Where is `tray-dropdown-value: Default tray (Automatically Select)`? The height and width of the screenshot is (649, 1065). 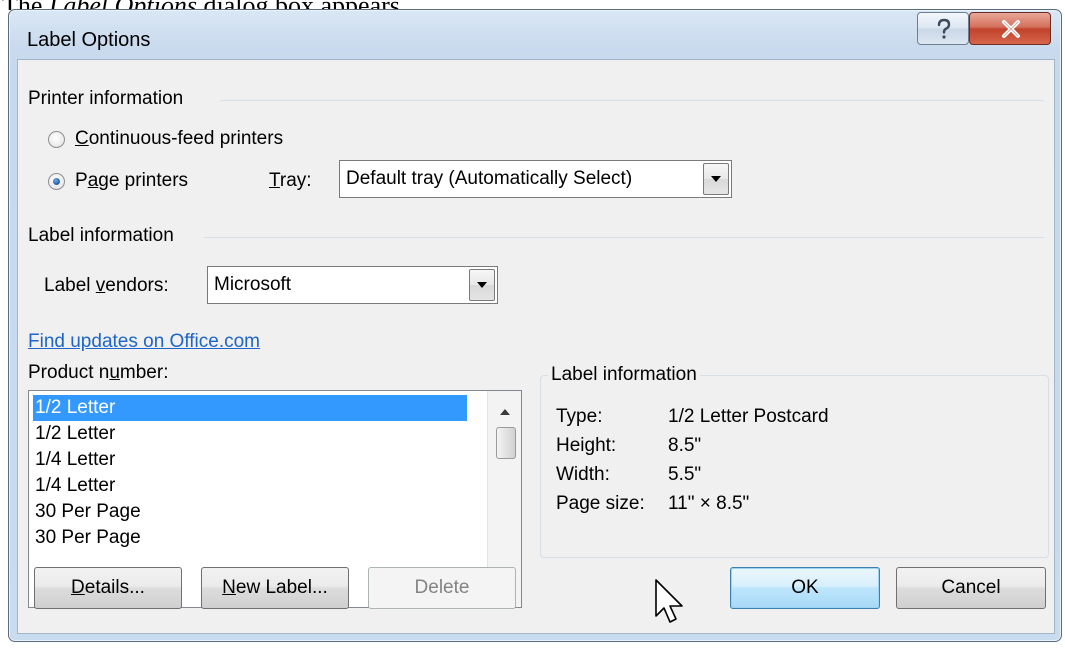
tray-dropdown-value: Default tray (Automatically Select) is located at coordinates (489, 178).